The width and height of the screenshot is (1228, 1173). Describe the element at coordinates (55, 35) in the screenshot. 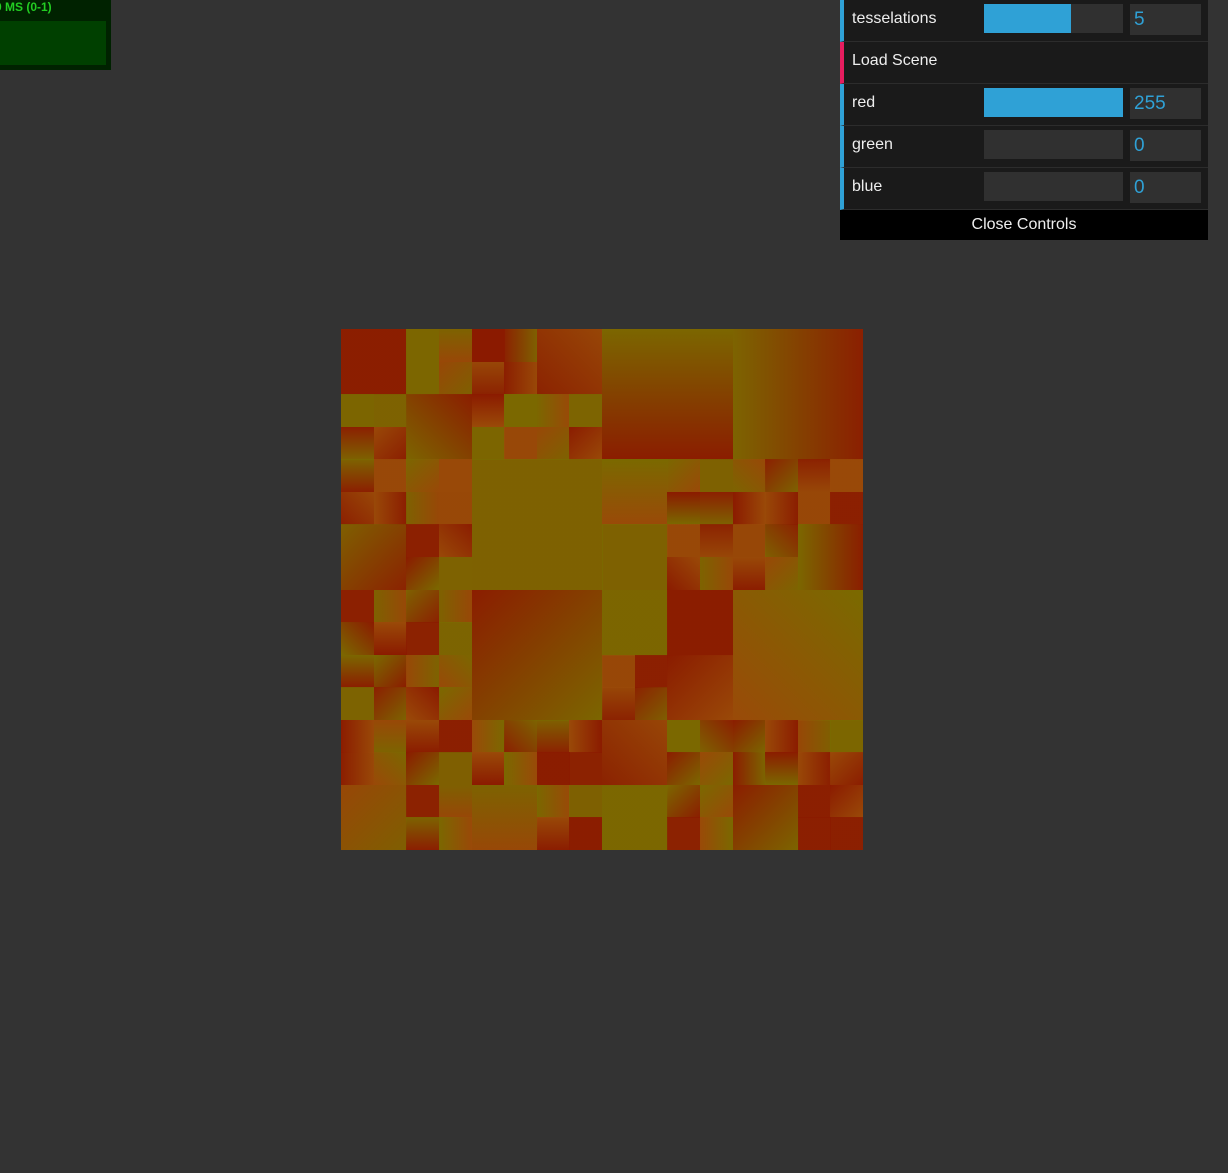

I see `stats-panel: 0 MS (0-1)` at that location.